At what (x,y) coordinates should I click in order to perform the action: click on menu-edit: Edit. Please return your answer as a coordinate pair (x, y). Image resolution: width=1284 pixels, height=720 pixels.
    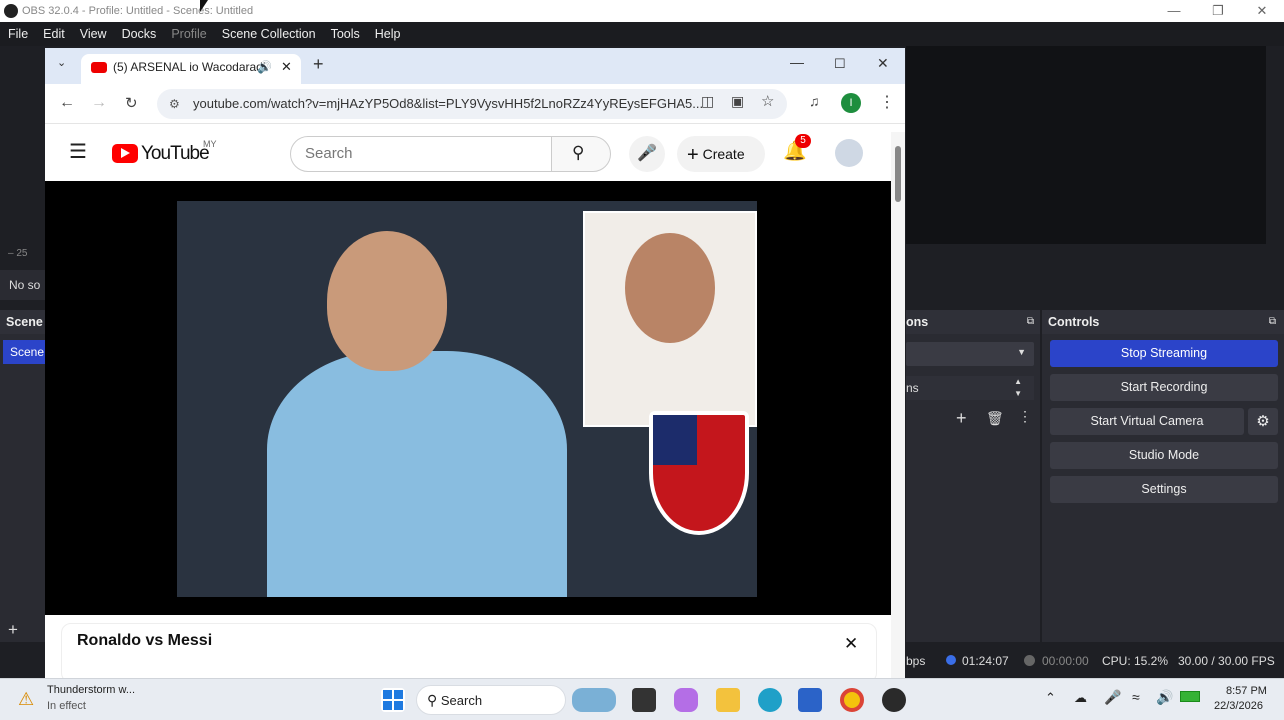
    Looking at the image, I should click on (54, 34).